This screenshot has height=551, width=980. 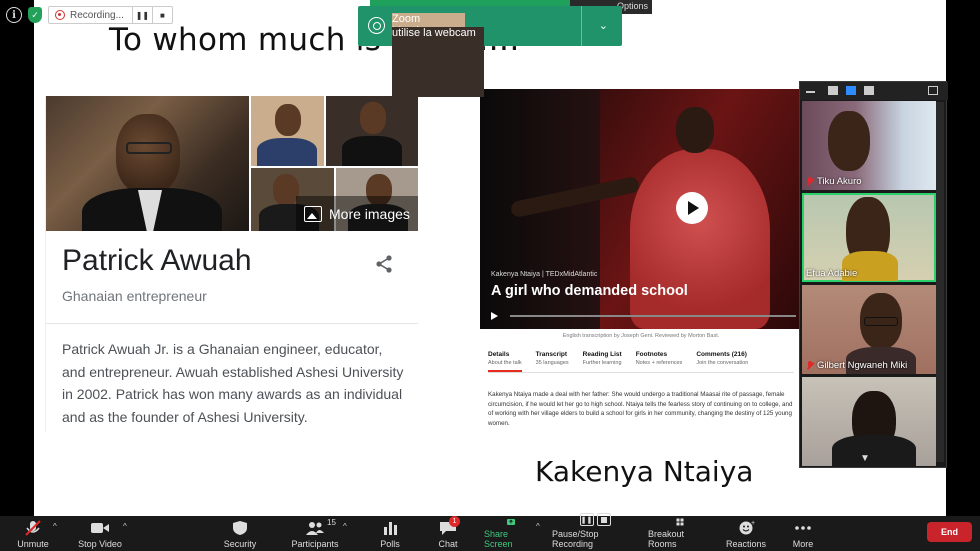 I want to click on webcam-icon, so click(x=376, y=25).